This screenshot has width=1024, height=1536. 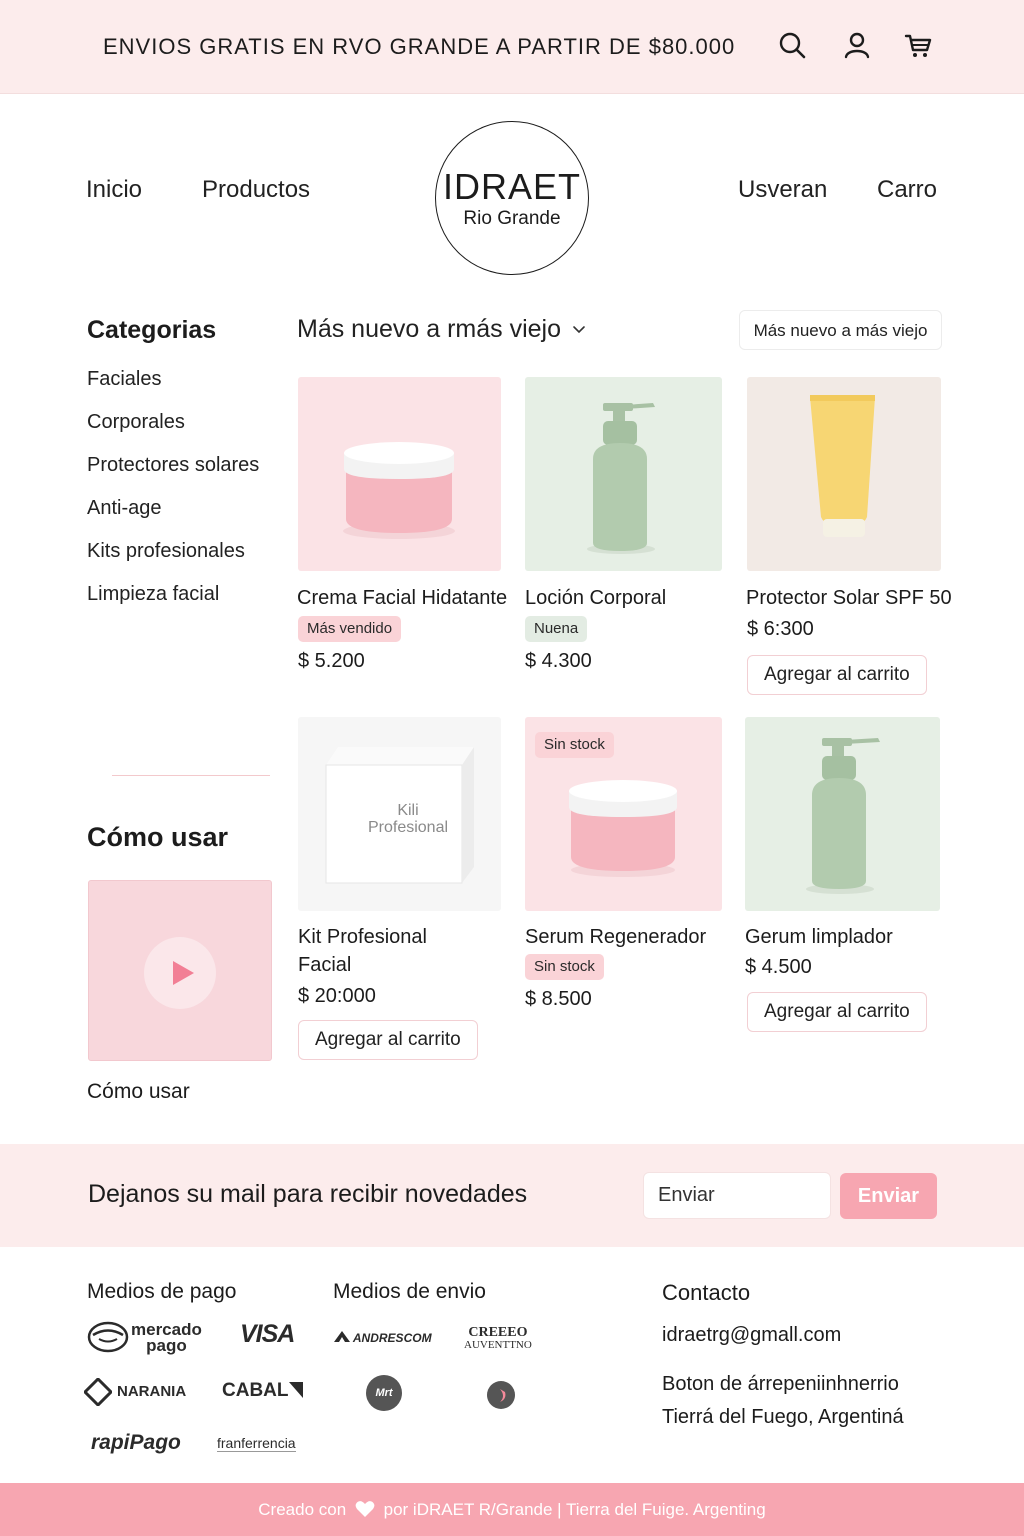 I want to click on newsletter-submit-button: Enviar, so click(x=888, y=1196).